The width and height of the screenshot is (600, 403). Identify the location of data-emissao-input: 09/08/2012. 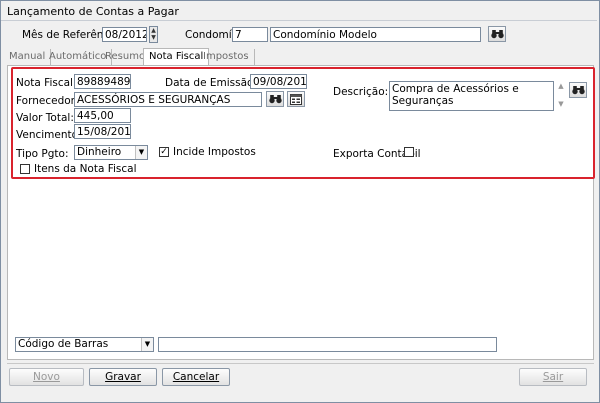
(278, 81).